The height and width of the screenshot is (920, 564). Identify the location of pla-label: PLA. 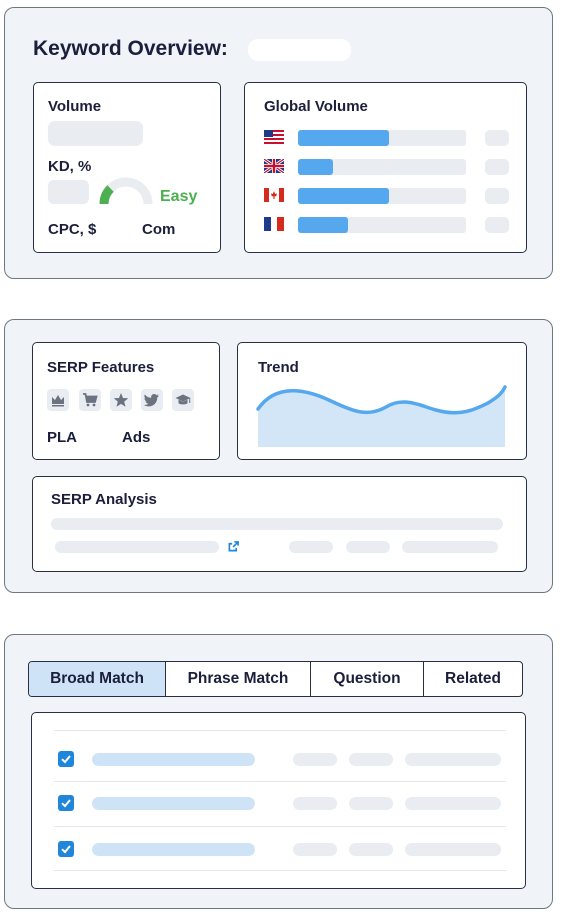
(62, 437).